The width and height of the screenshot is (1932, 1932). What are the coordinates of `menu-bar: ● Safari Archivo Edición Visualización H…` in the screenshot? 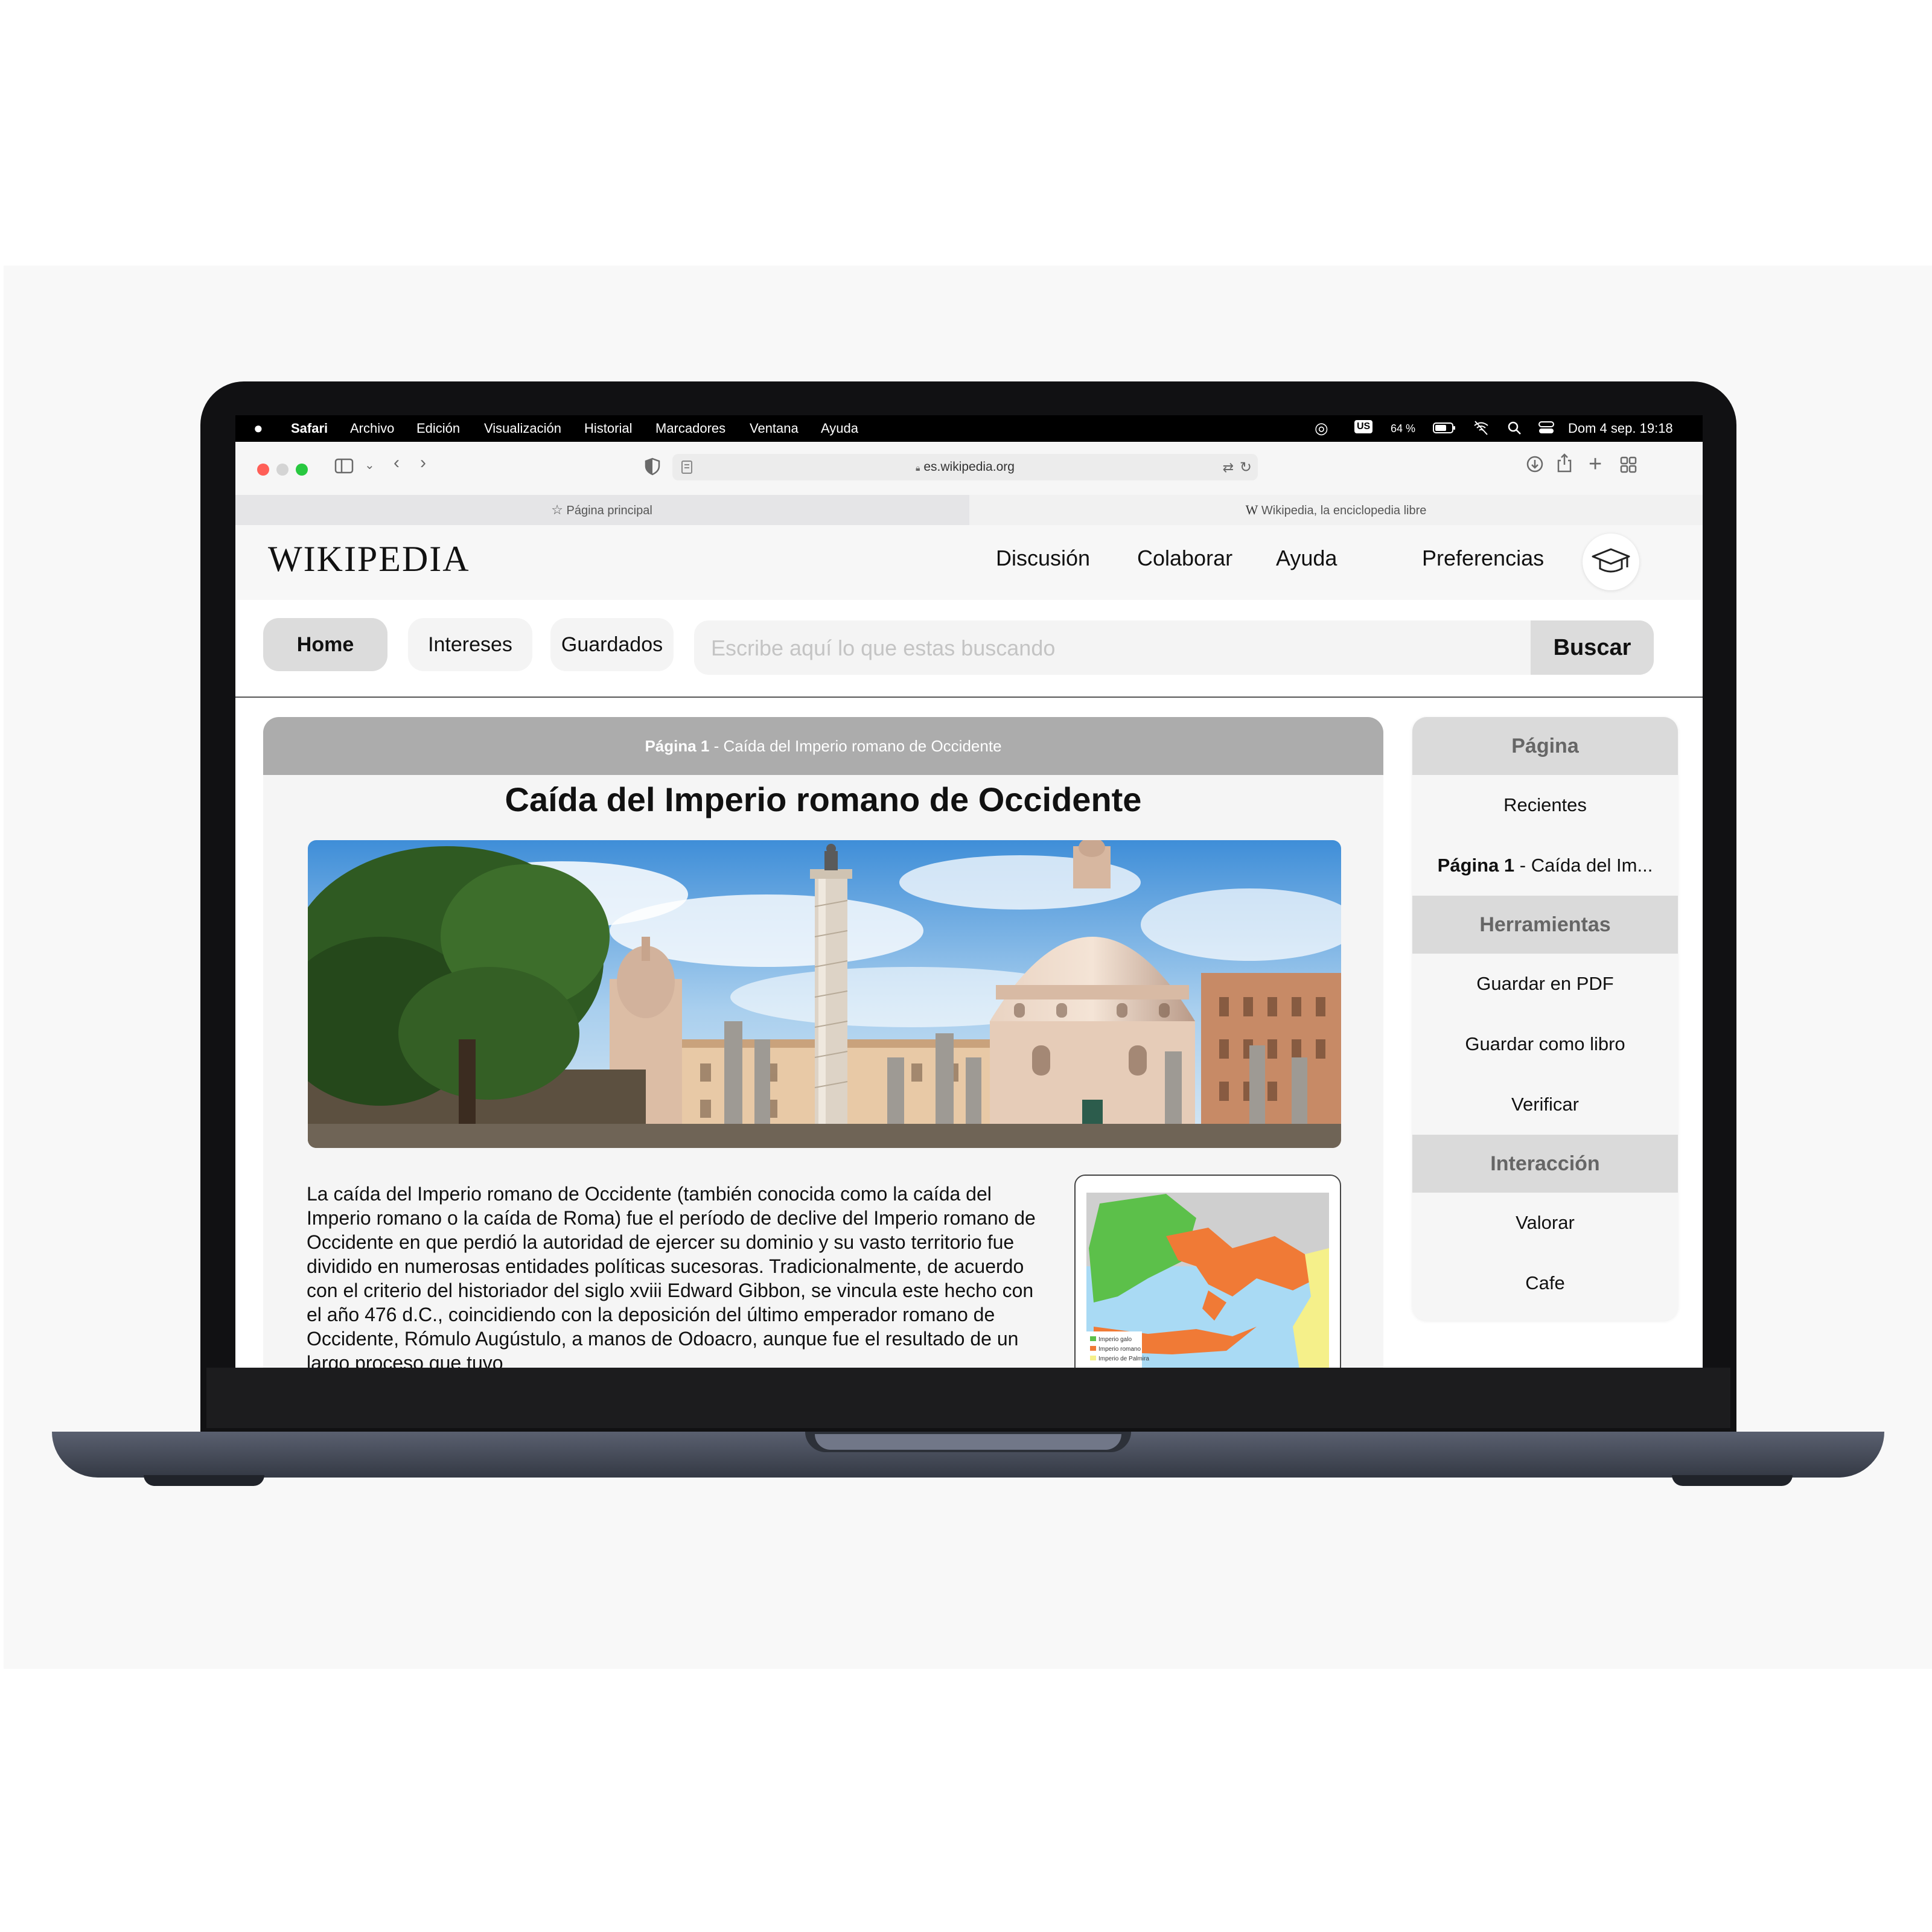 It's located at (969, 428).